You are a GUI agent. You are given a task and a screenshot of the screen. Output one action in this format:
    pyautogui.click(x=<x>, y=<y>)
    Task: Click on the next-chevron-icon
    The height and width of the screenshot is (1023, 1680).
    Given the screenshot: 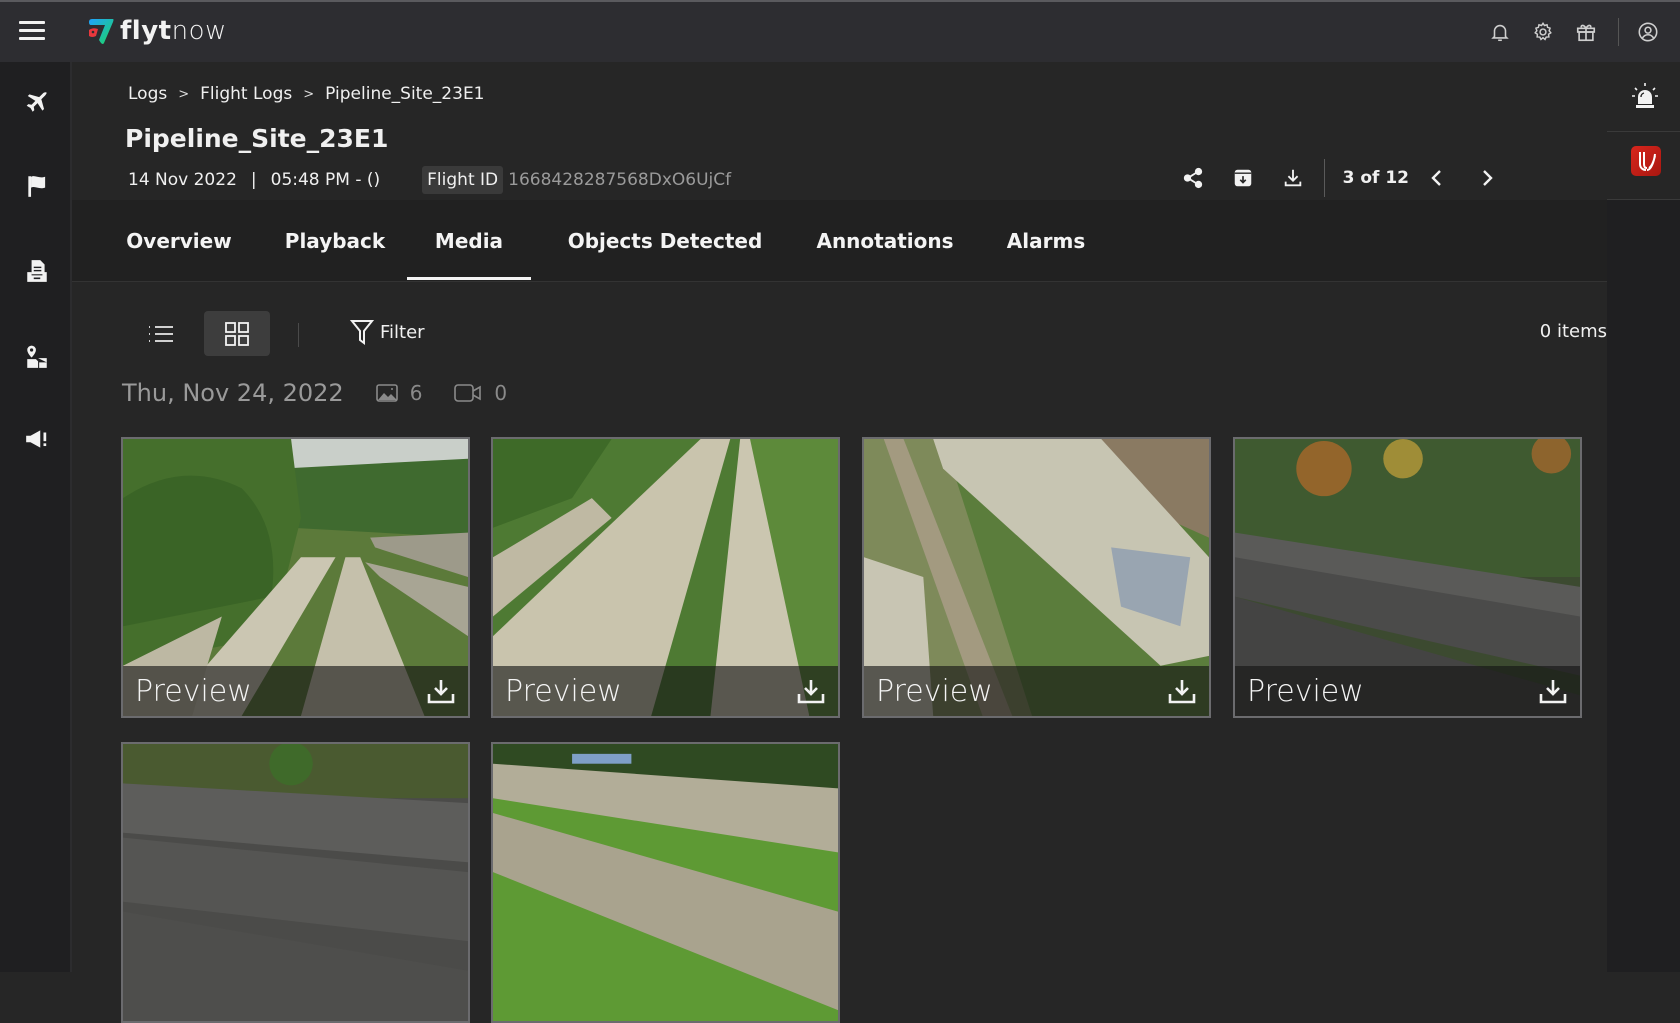 What is the action you would take?
    pyautogui.click(x=1487, y=178)
    